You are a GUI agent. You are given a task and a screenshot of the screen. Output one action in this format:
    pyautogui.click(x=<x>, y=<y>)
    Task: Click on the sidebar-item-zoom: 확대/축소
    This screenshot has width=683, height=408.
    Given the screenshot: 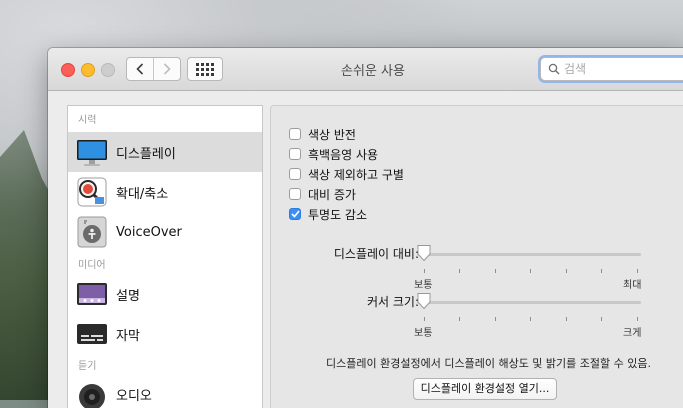 What is the action you would take?
    pyautogui.click(x=165, y=192)
    